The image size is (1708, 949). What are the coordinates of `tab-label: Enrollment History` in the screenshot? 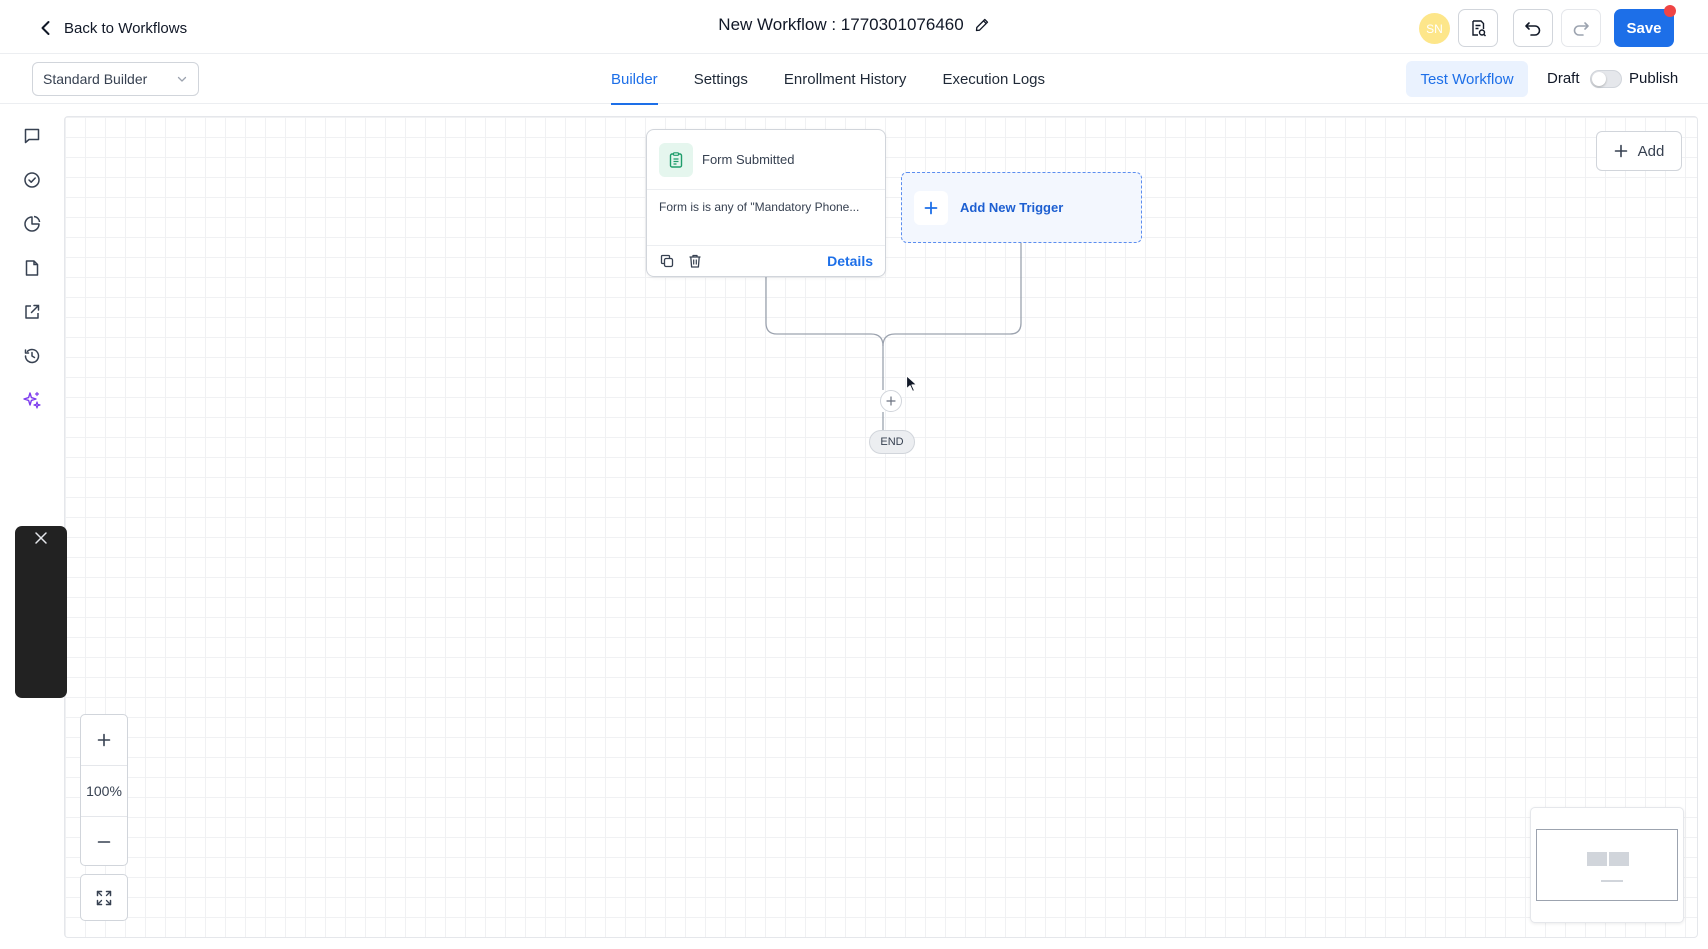 It's located at (845, 79).